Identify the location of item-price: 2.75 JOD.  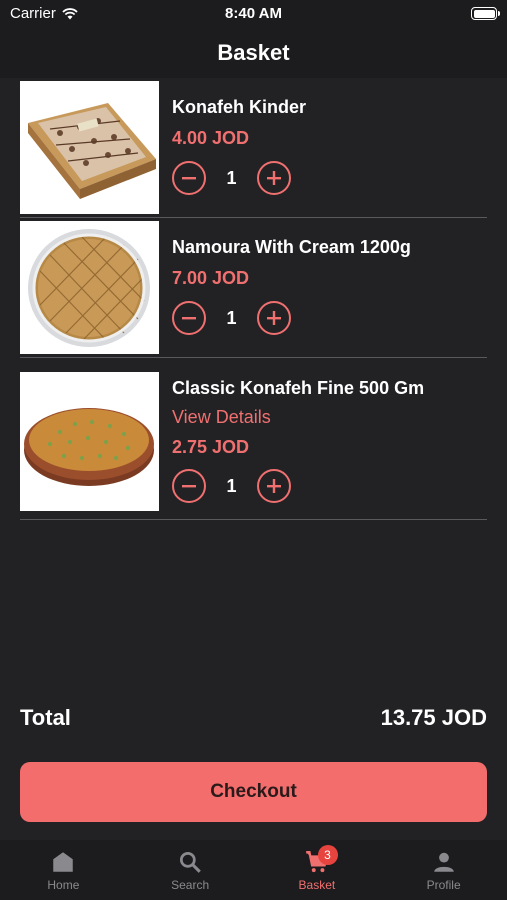
(211, 447).